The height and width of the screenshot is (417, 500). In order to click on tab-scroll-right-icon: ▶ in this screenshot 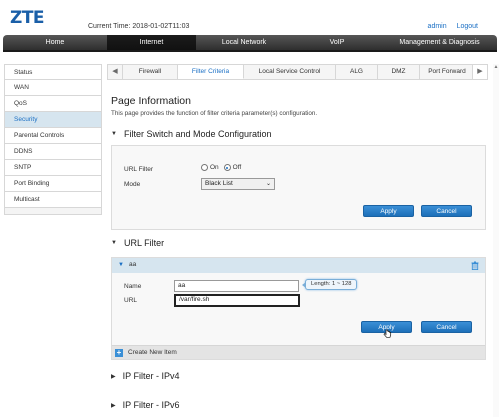, I will do `click(479, 72)`.